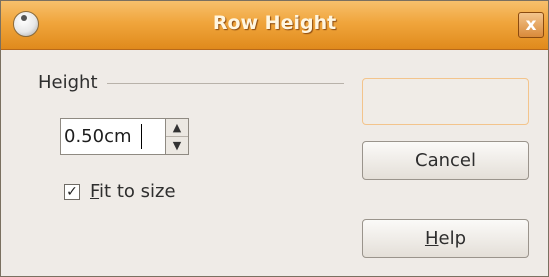 Image resolution: width=549 pixels, height=277 pixels. I want to click on height-spinner: ▲ ▼, so click(177, 136).